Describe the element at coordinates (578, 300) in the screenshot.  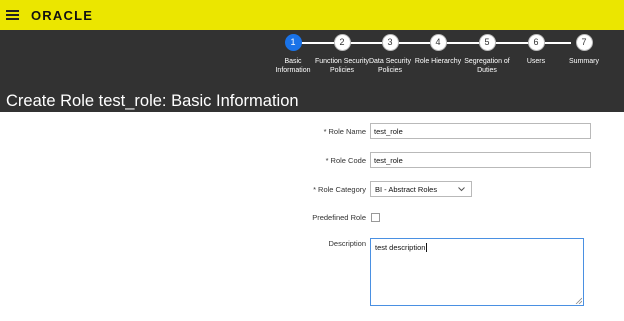
I see `resize-handle-icon` at that location.